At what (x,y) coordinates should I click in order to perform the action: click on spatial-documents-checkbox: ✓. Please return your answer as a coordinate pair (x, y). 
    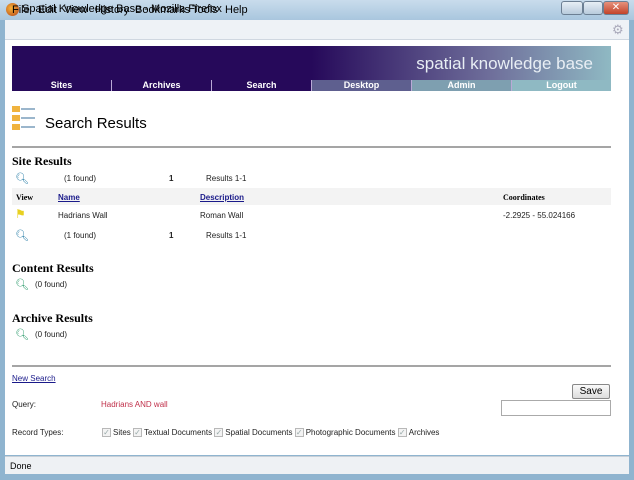
    Looking at the image, I should click on (219, 433).